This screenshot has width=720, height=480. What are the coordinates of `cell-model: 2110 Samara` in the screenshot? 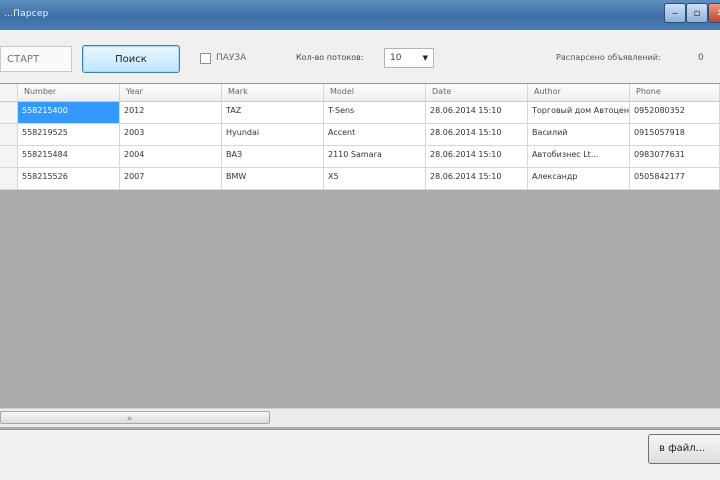 It's located at (375, 157).